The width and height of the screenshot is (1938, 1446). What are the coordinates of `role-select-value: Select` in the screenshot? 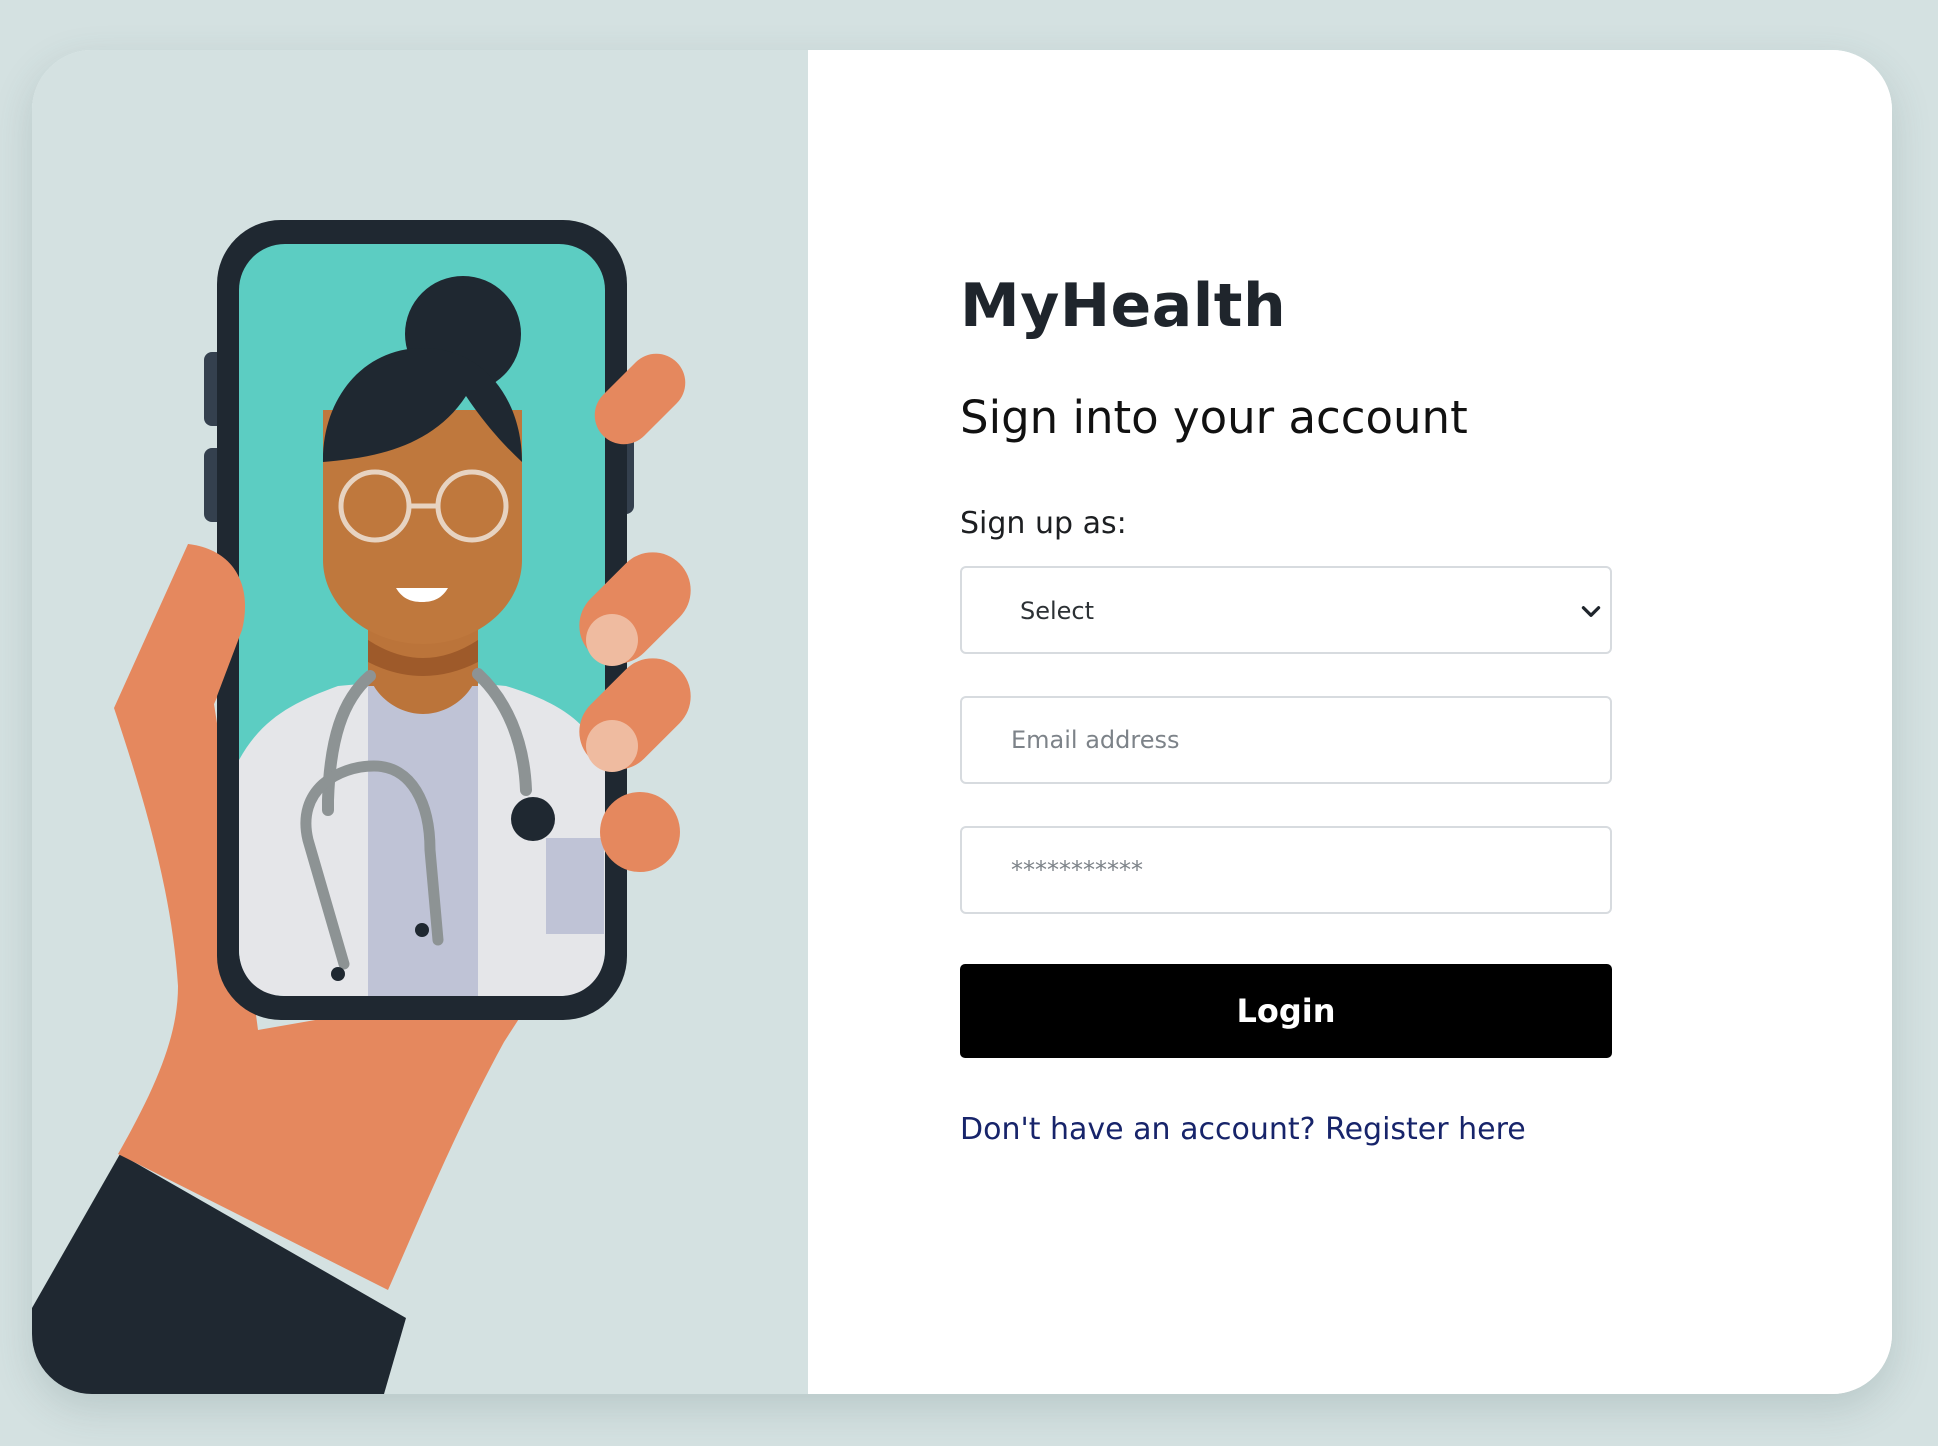 It's located at (1057, 611).